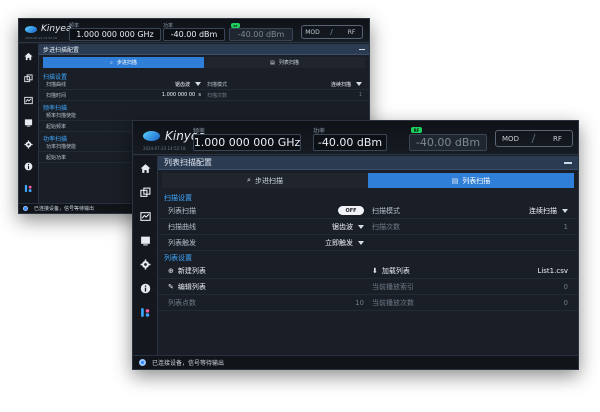 The width and height of the screenshot is (600, 412). I want to click on sweep-time-unit: s, so click(199, 95).